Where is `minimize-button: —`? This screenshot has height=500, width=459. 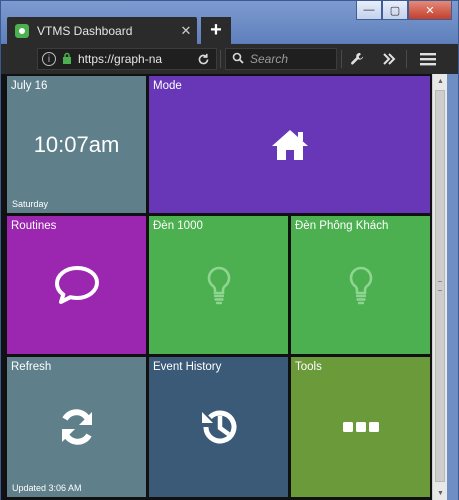 minimize-button: — is located at coordinates (369, 10).